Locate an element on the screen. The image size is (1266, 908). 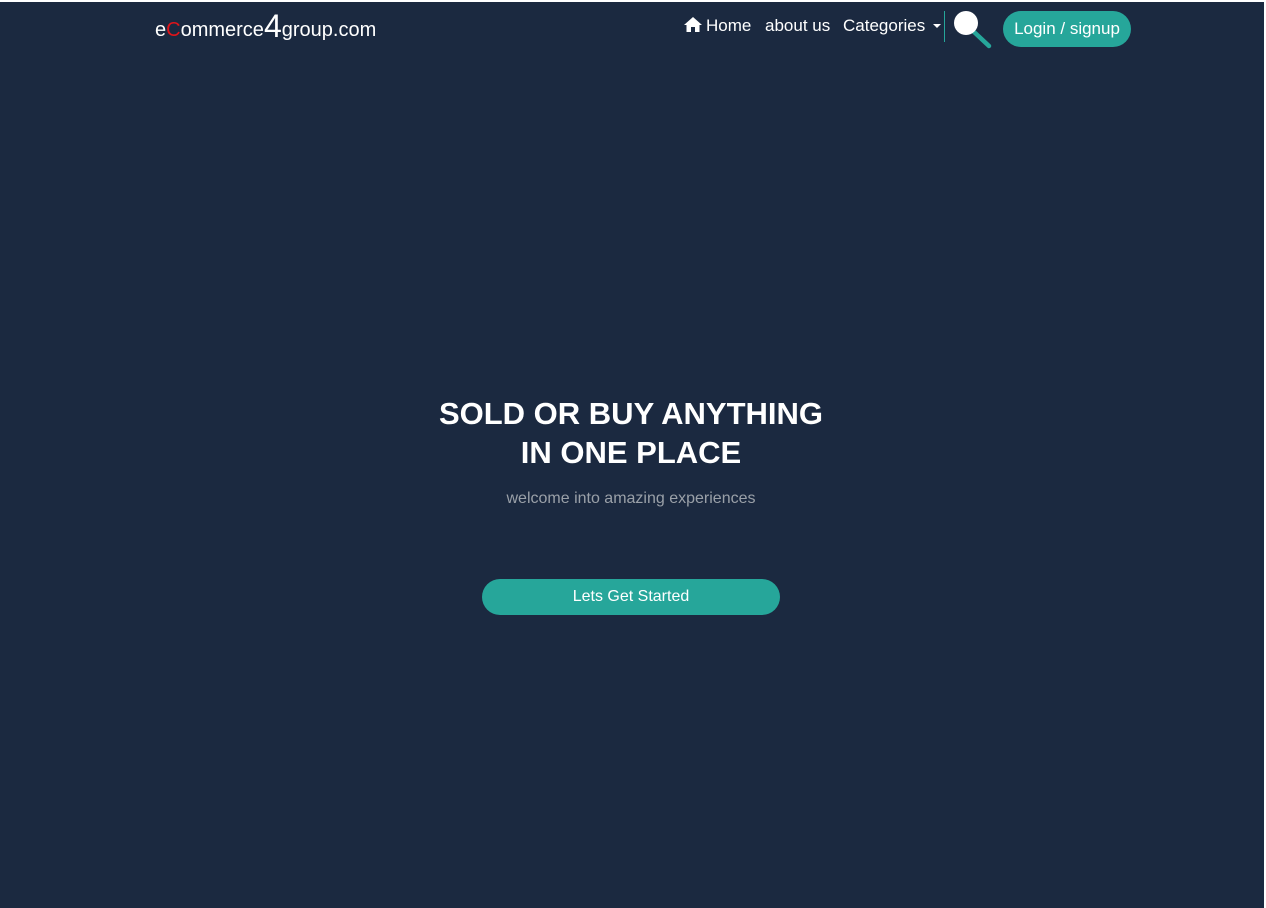
chevron-down-icon is located at coordinates (937, 26).